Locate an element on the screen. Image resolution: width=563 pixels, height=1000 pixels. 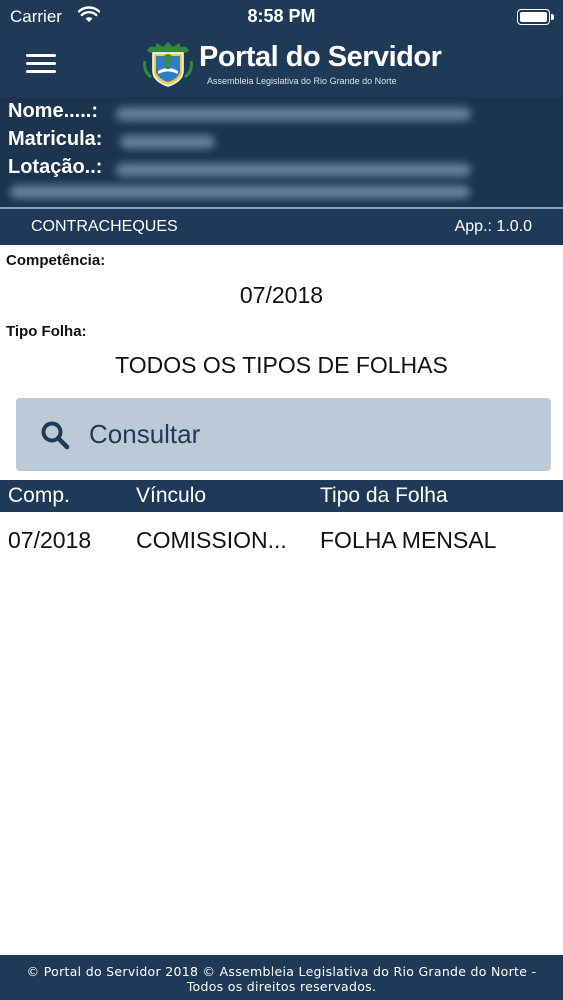
status-bar: Carrier 8:58 PM is located at coordinates (281, 17).